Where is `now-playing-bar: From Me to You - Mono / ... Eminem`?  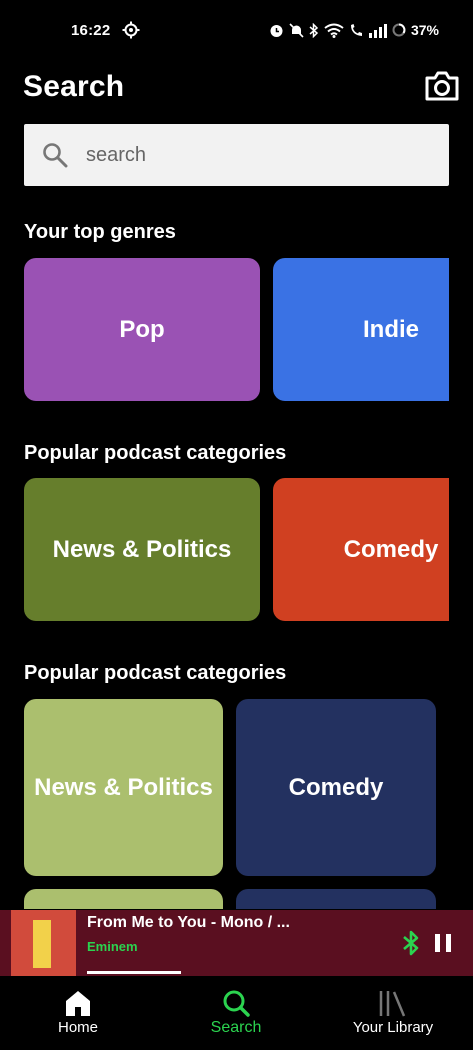
now-playing-bar: From Me to You - Mono / ... Eminem is located at coordinates (236, 943).